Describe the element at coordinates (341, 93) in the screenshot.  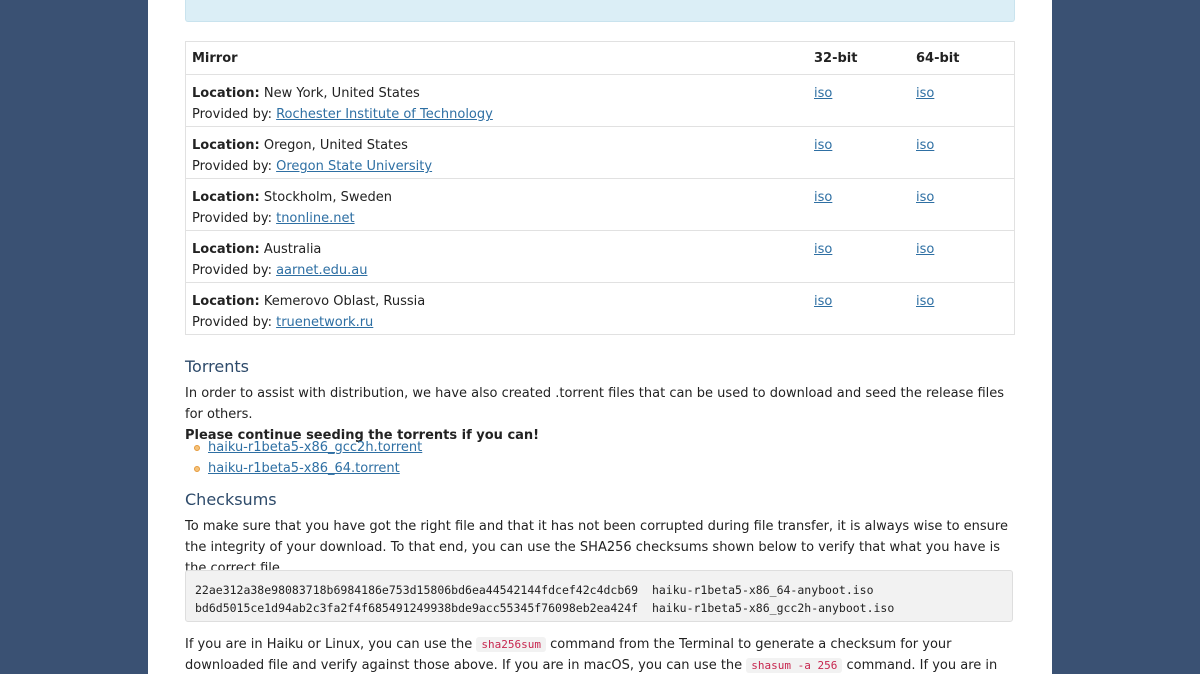
I see `location-value: New York, United States` at that location.